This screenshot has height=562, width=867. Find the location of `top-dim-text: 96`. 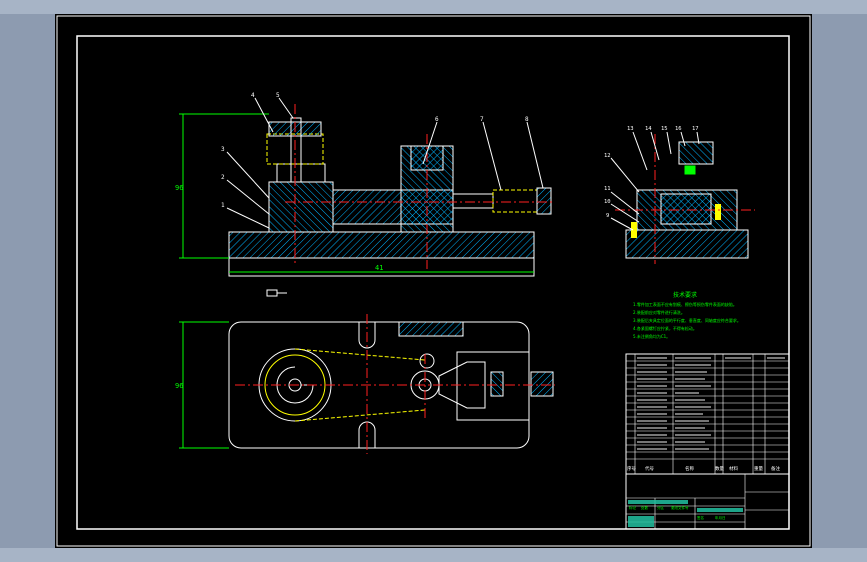

top-dim-text: 96 is located at coordinates (179, 386).